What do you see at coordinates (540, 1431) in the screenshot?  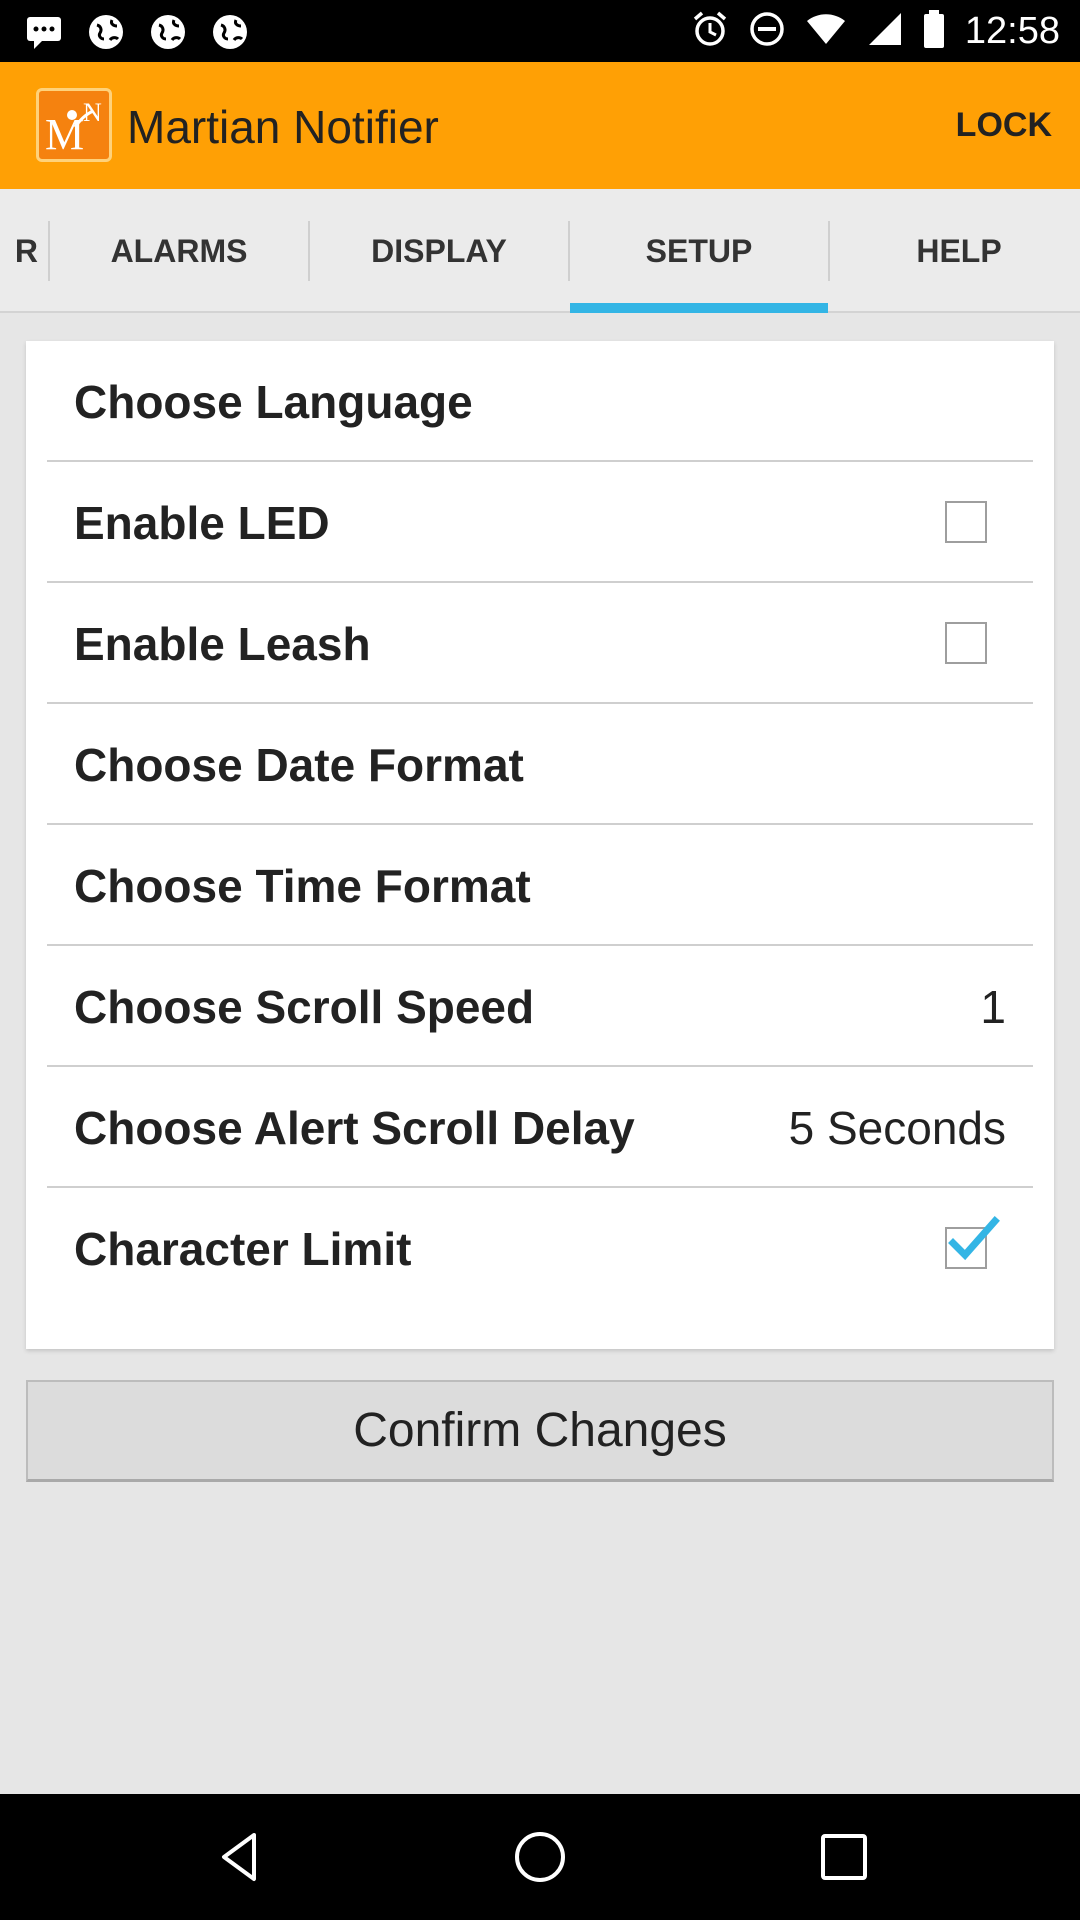 I see `confirm-changes-button: Confirm Changes` at bounding box center [540, 1431].